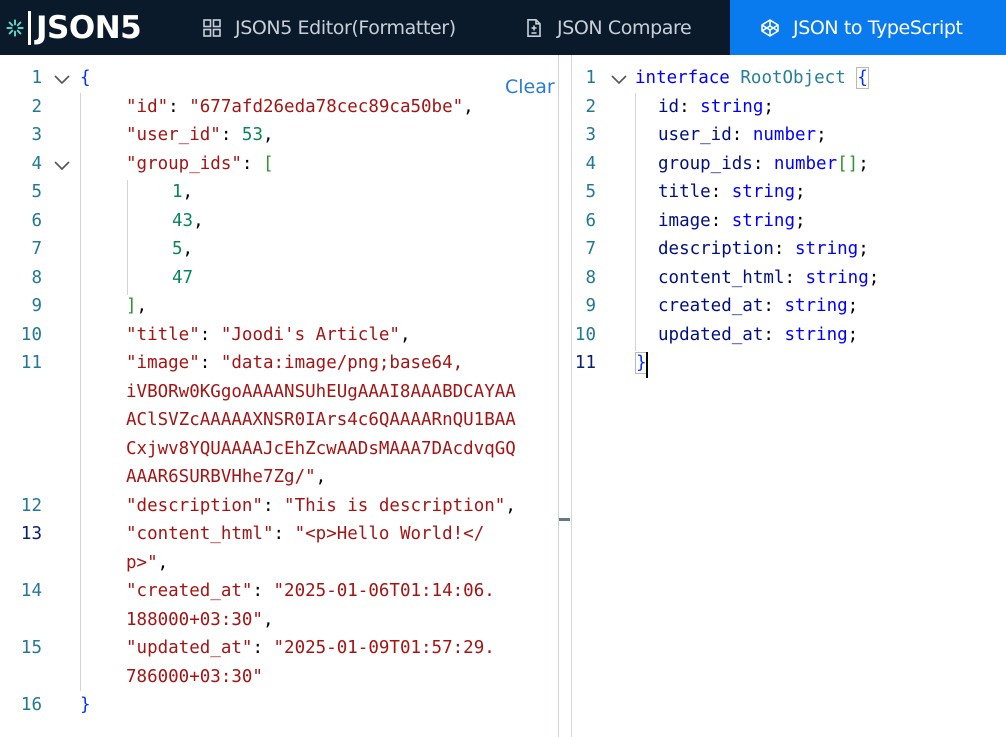  Describe the element at coordinates (31, 705) in the screenshot. I see `line-number: 16` at that location.